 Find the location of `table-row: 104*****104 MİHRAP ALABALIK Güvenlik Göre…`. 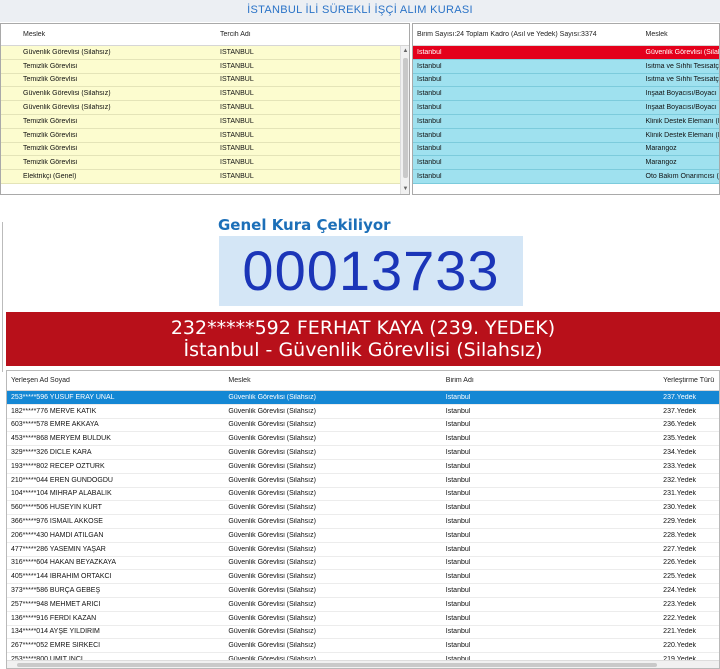

table-row: 104*****104 MİHRAP ALABALIK Güvenlik Göre… is located at coordinates (363, 494).